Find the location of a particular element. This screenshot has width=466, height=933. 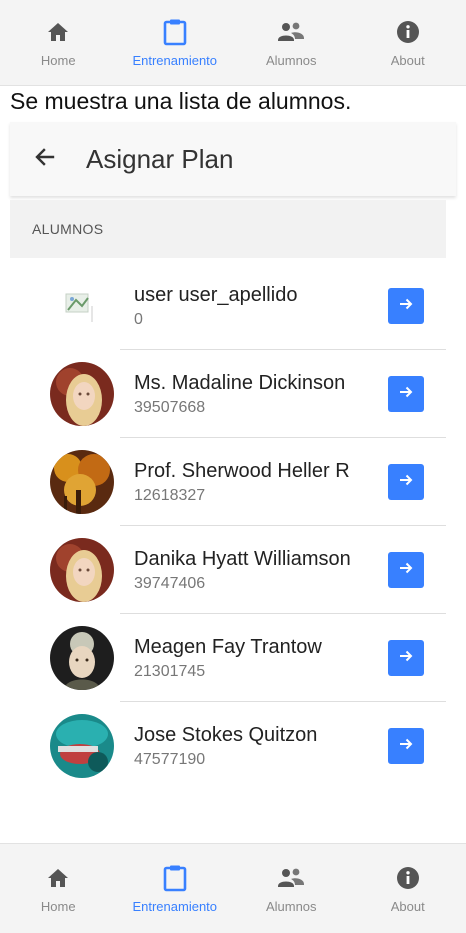

student-name: Prof. Sherwood Heller R is located at coordinates (242, 470).